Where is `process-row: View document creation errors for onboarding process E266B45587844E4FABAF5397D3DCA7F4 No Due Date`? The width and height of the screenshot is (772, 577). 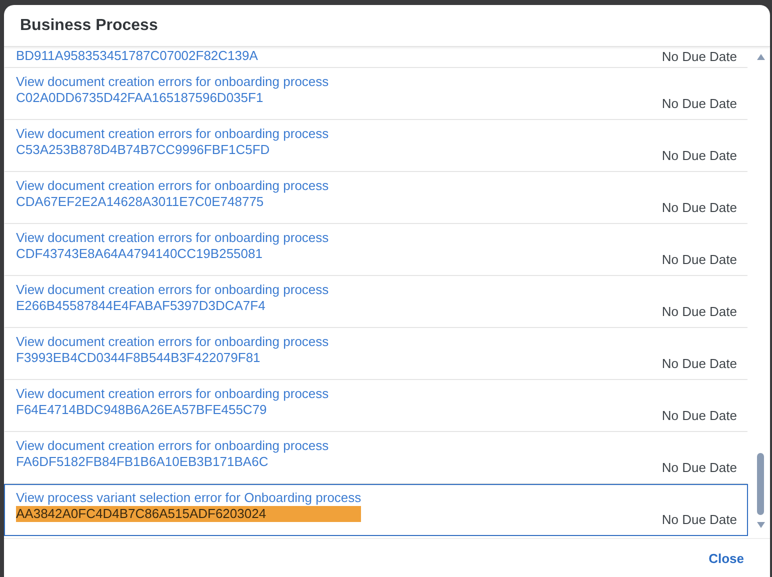 process-row: View document creation errors for onboarding process E266B45587844E4FABAF5397D3DCA7F4 No Due Date is located at coordinates (376, 302).